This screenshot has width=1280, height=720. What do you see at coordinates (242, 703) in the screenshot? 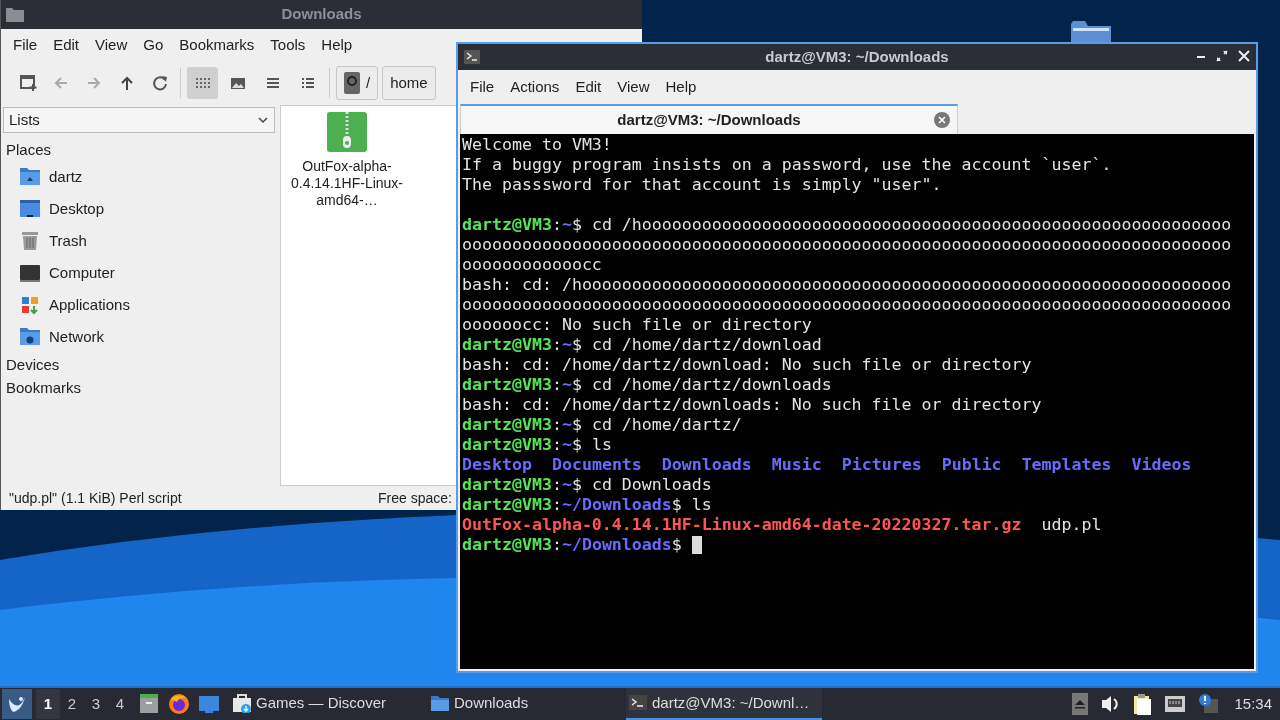
I see `store-icon` at bounding box center [242, 703].